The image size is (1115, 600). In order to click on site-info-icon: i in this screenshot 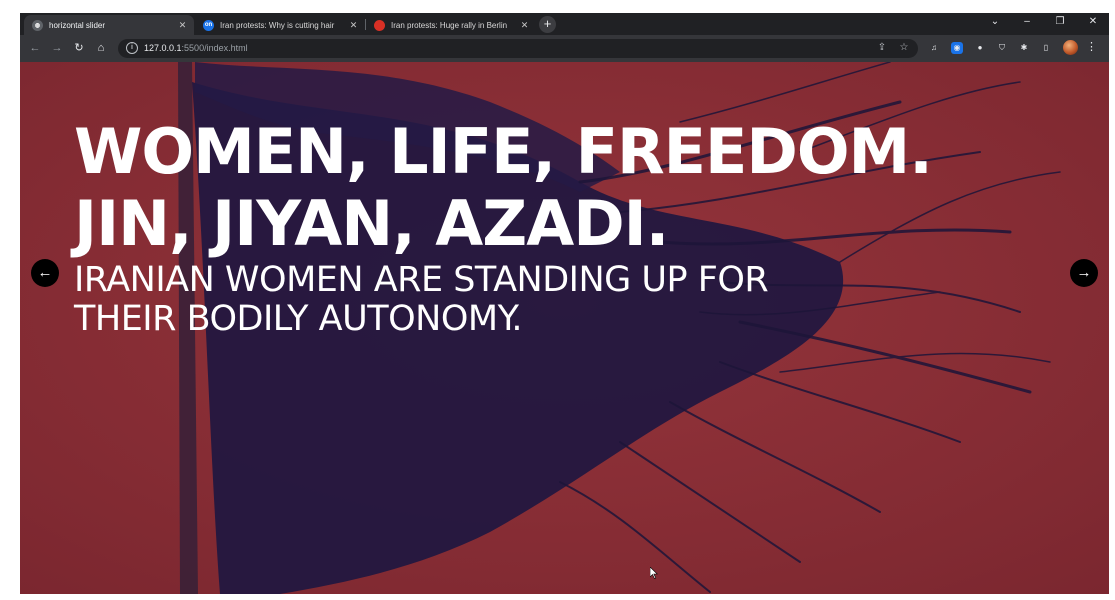, I will do `click(132, 48)`.